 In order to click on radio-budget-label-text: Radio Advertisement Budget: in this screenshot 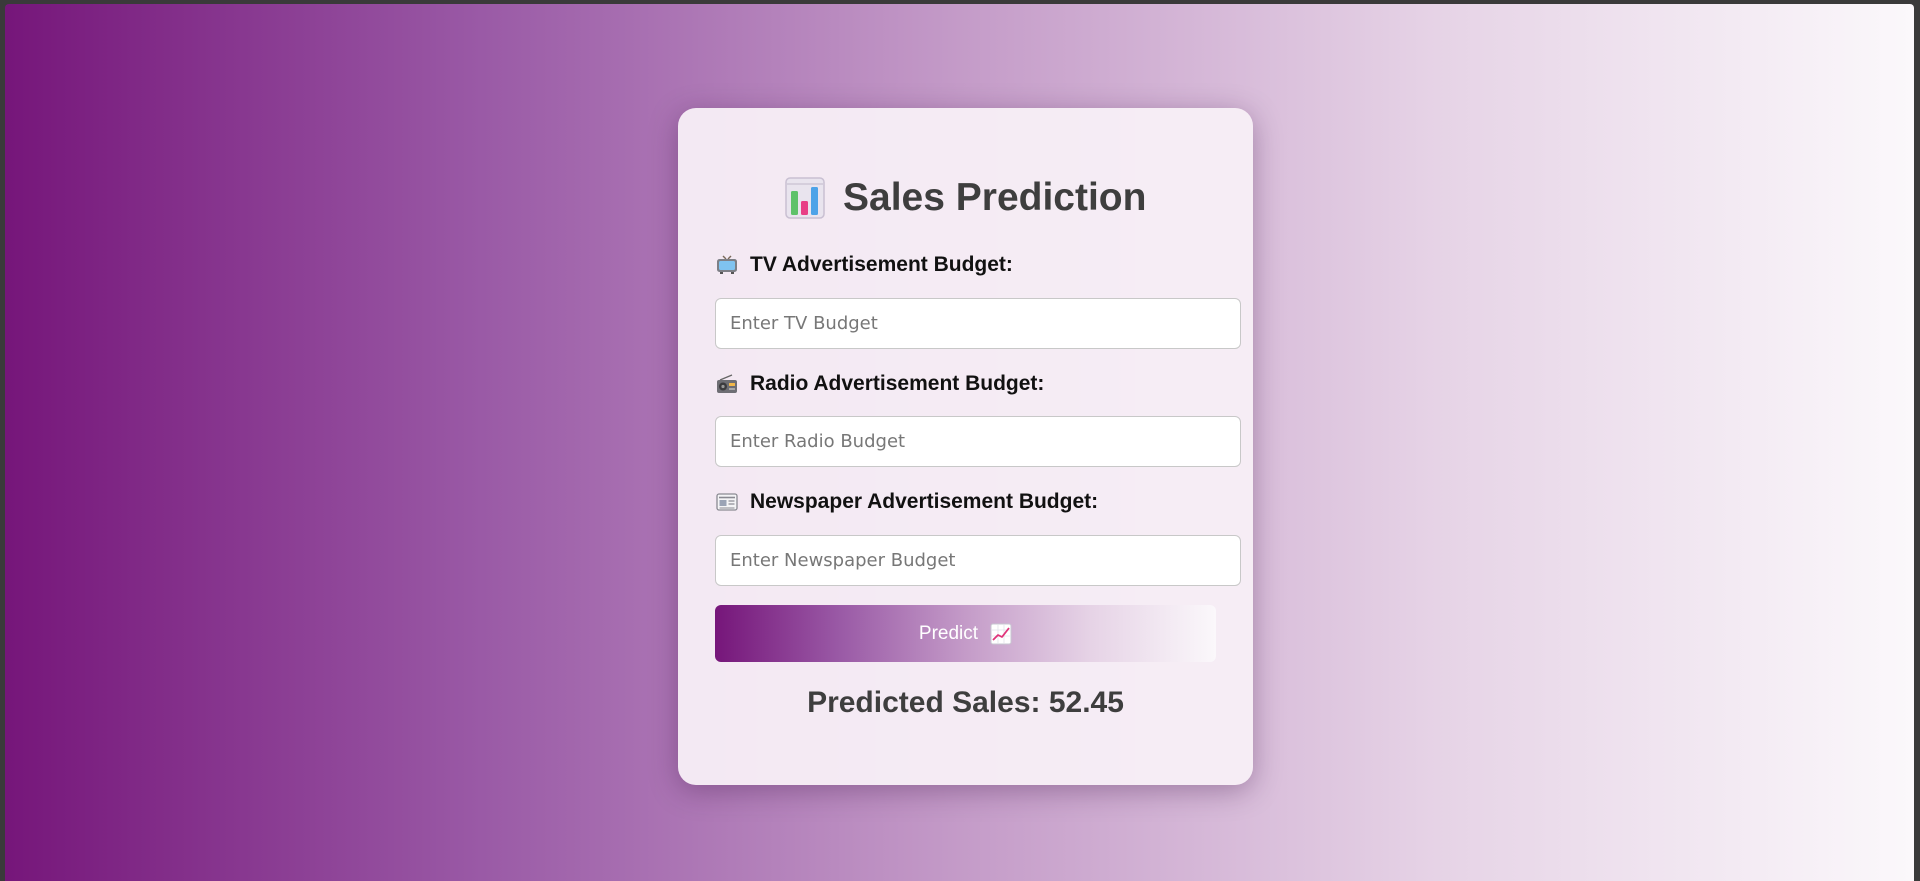, I will do `click(897, 383)`.